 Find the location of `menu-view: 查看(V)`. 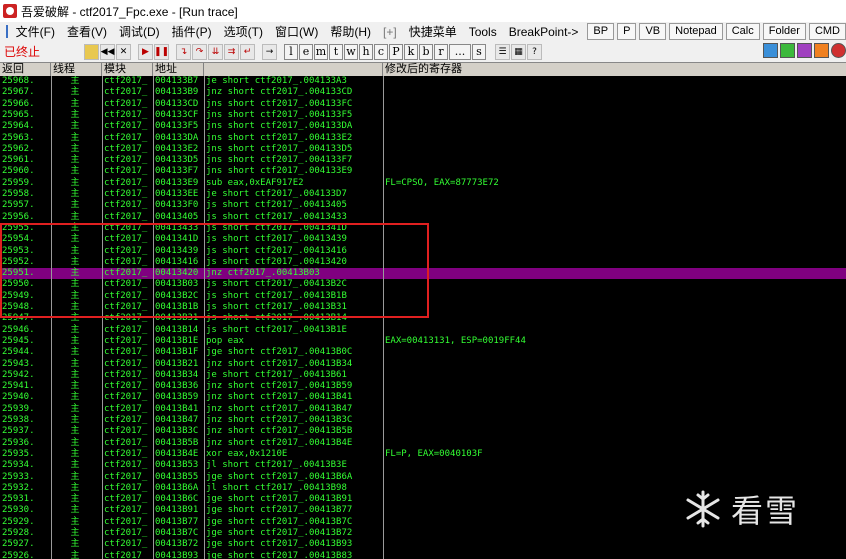

menu-view: 查看(V) is located at coordinates (87, 31).